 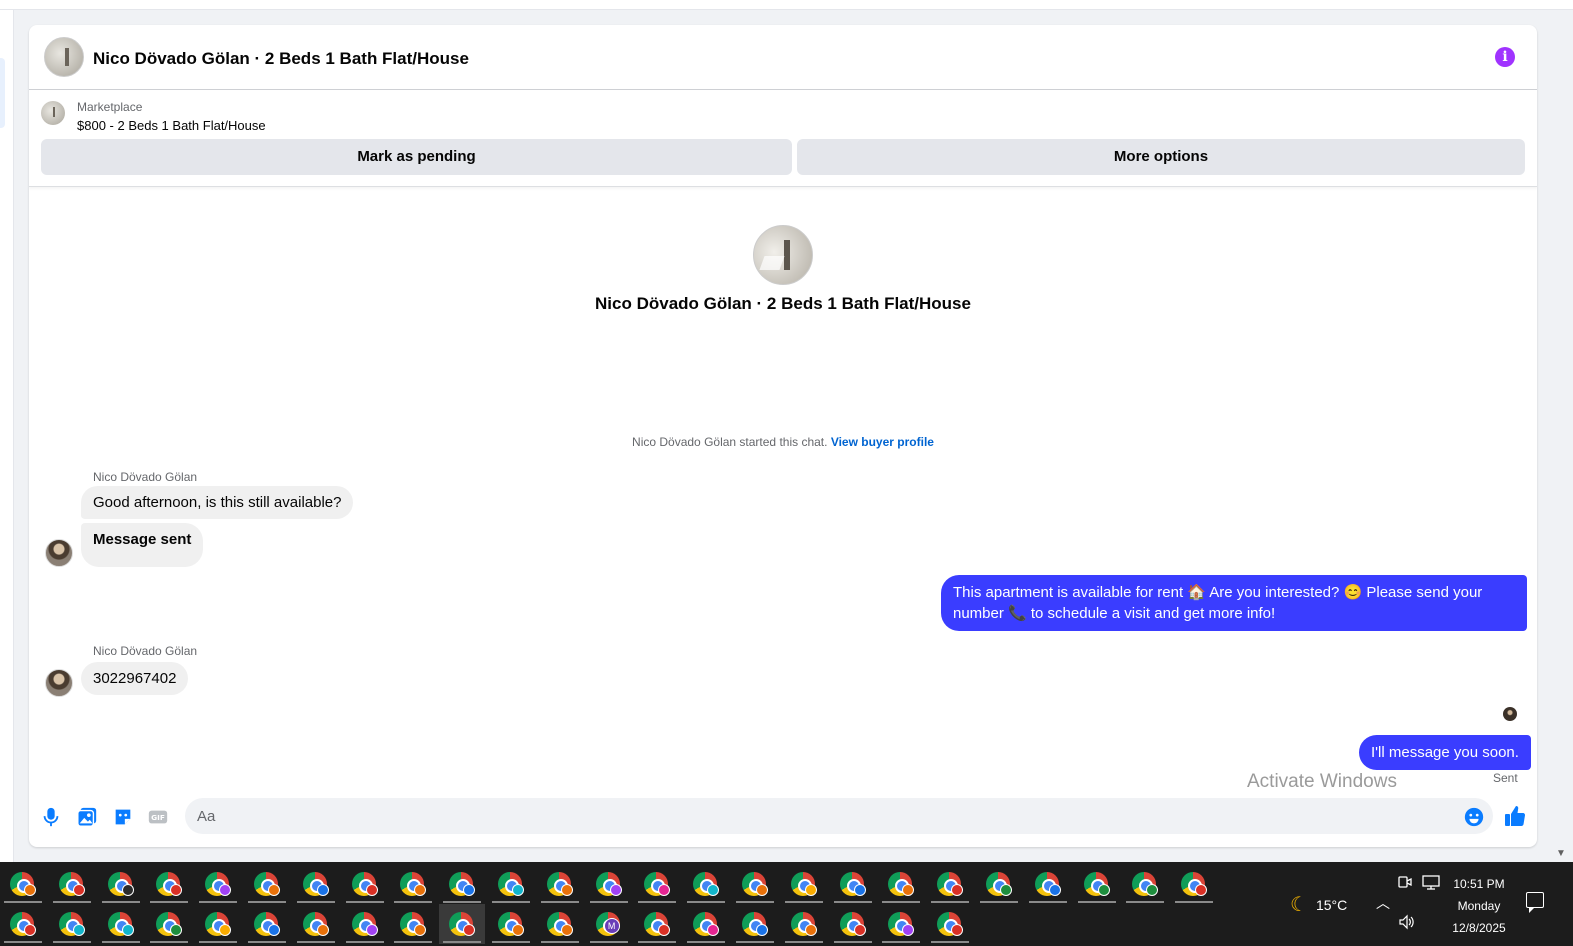 What do you see at coordinates (1383, 903) in the screenshot?
I see `chevron-up-icon: ︿` at bounding box center [1383, 903].